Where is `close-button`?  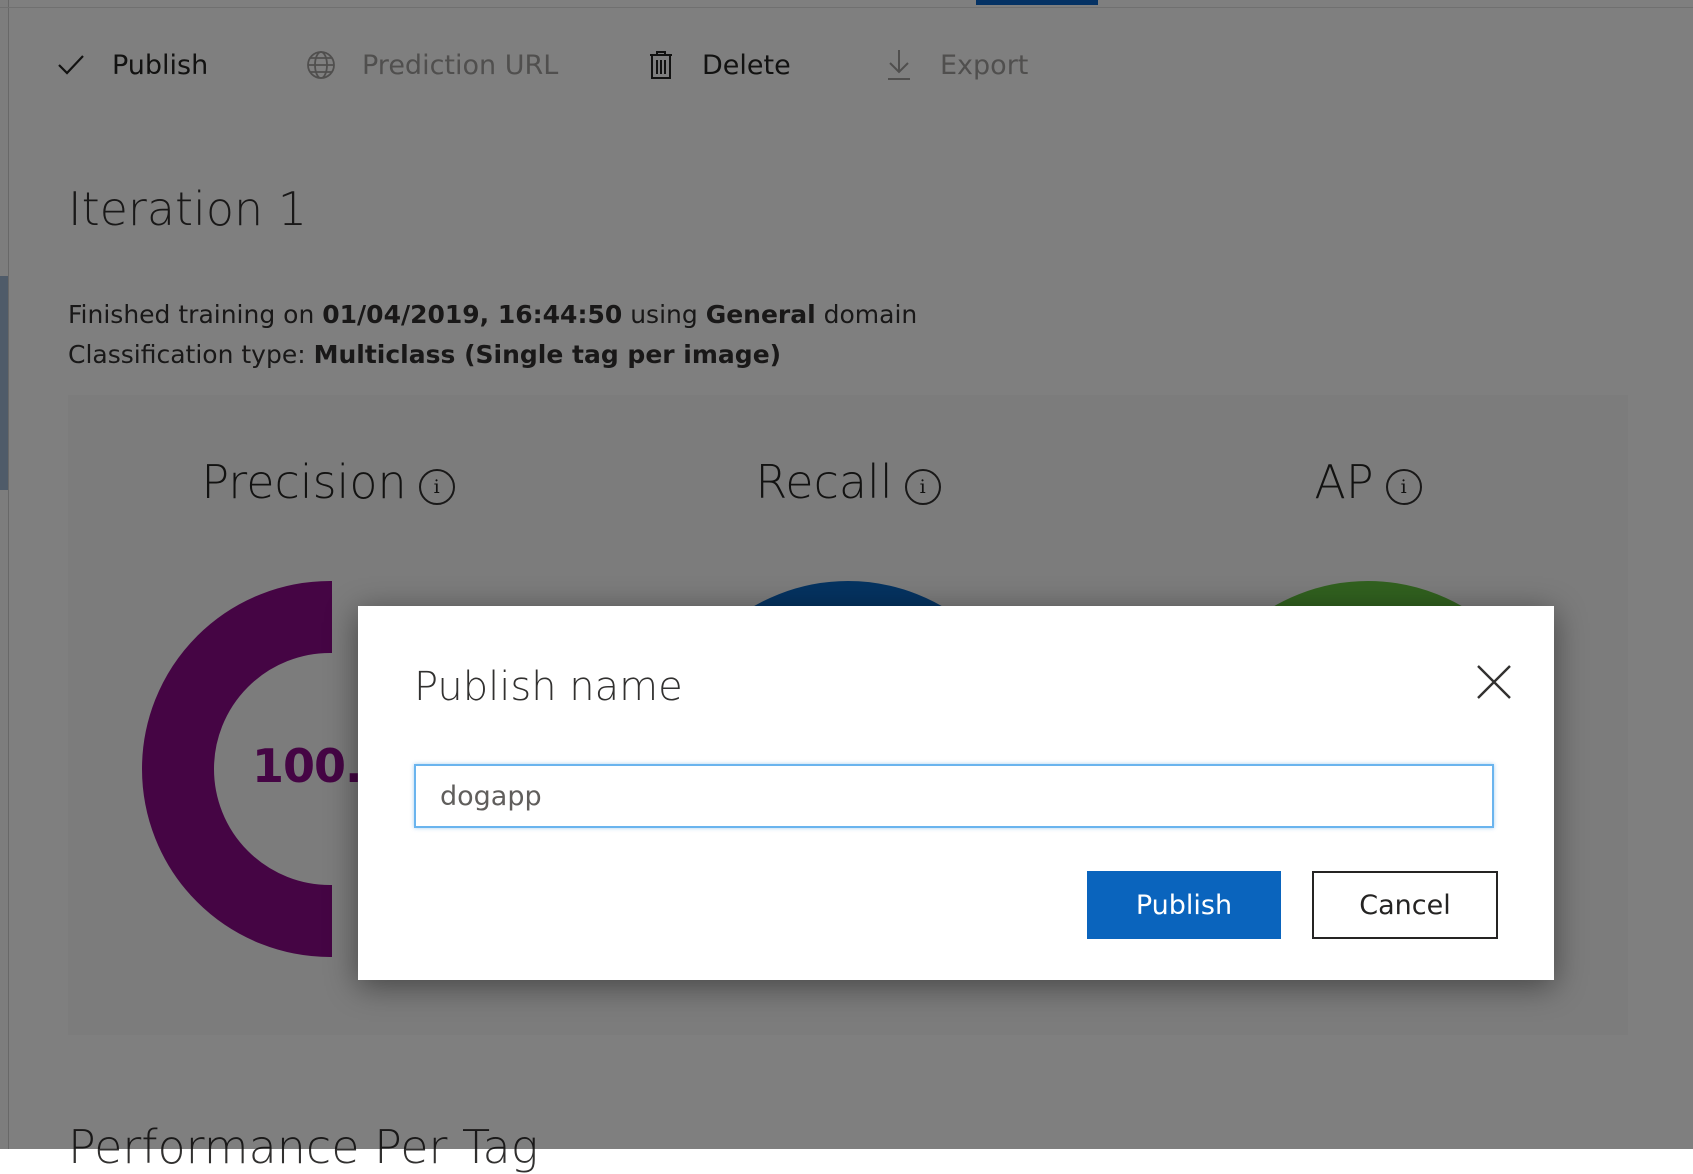
close-button is located at coordinates (1494, 682).